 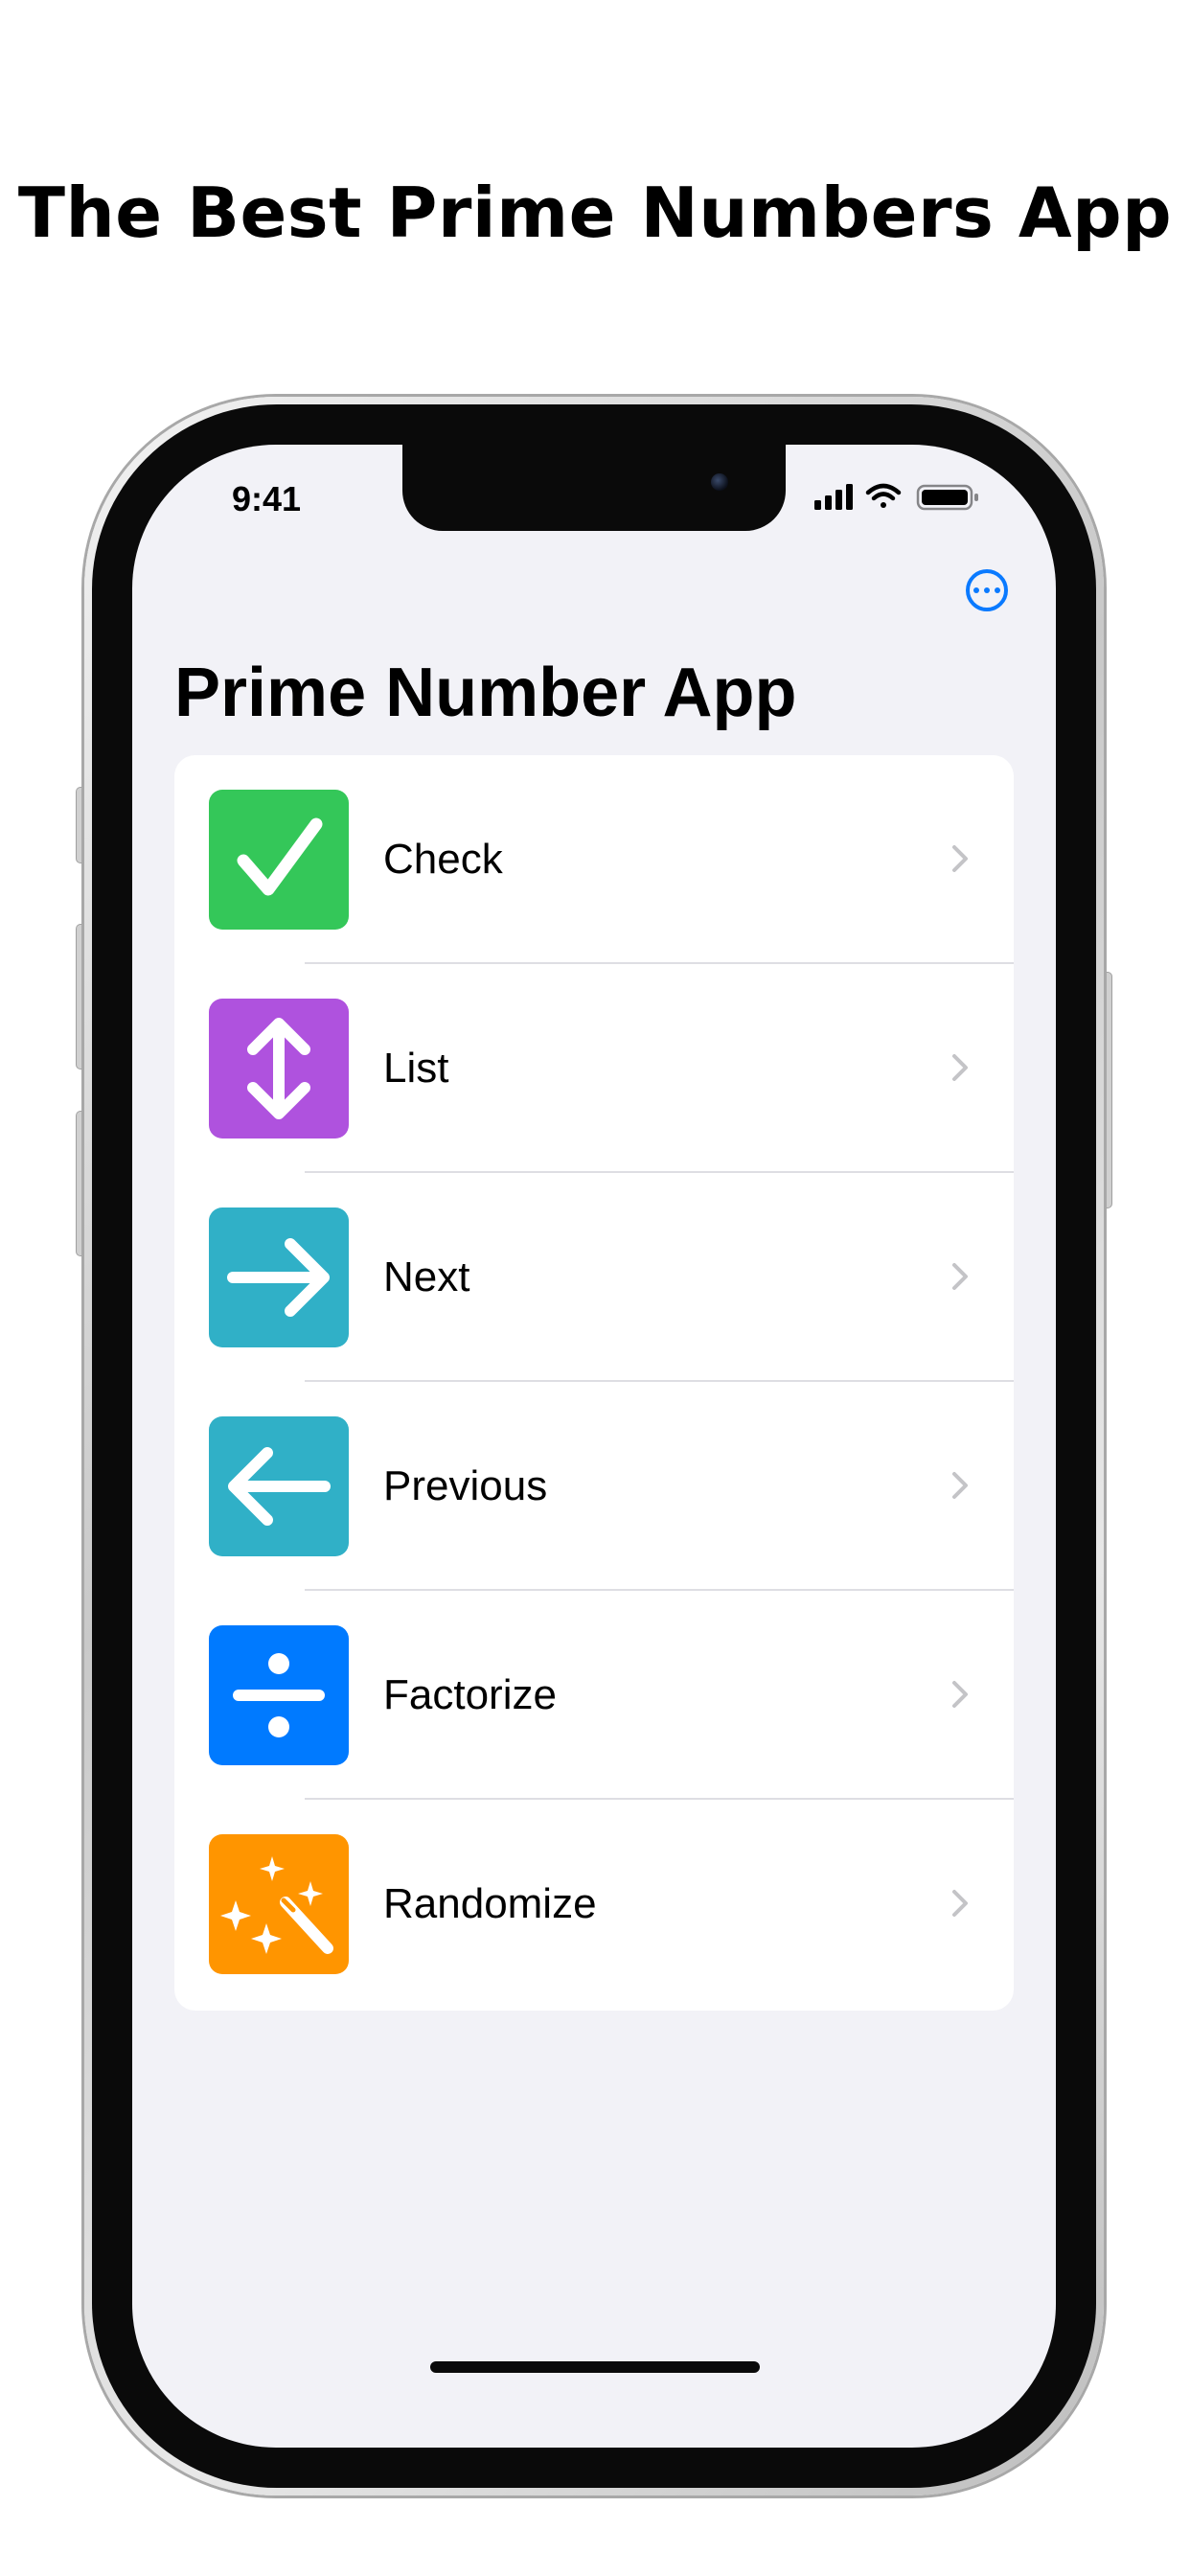 I want to click on status-icons, so click(x=896, y=497).